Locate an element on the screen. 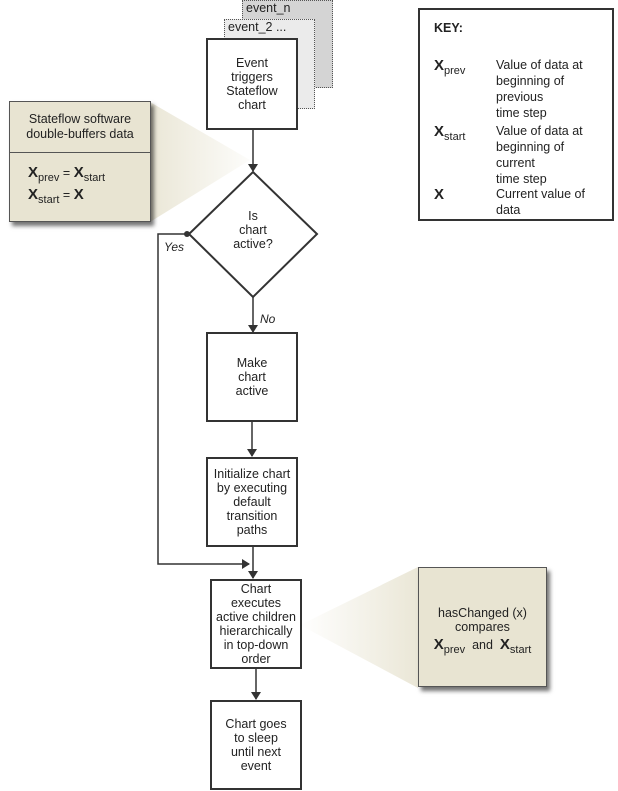 This screenshot has height=791, width=618. decision-label: Is chart active? is located at coordinates (253, 230).